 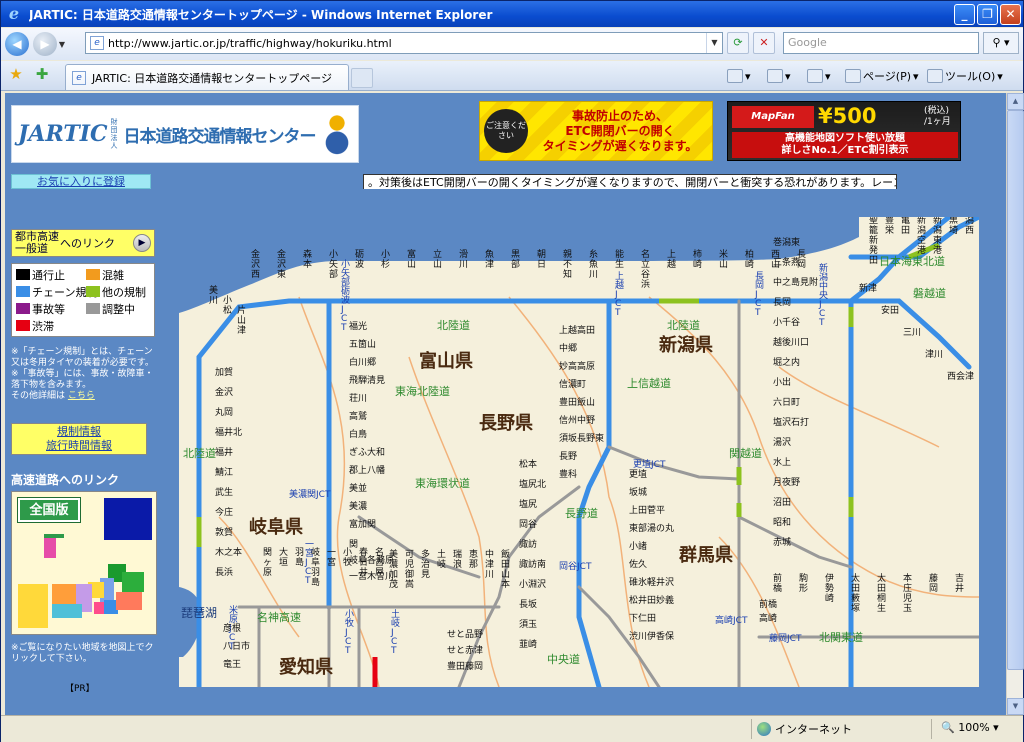 I want to click on ie-logo-icon: e, so click(x=14, y=13).